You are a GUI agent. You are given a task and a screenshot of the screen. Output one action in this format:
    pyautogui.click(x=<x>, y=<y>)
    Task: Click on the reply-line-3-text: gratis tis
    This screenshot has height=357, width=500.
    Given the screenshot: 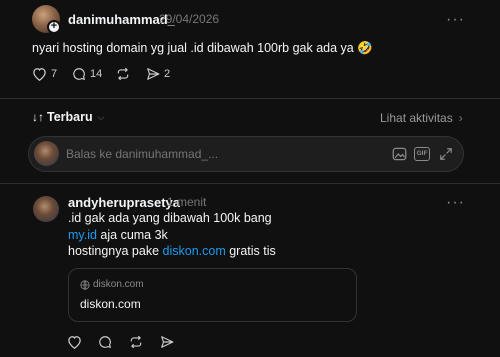 What is the action you would take?
    pyautogui.click(x=250, y=251)
    